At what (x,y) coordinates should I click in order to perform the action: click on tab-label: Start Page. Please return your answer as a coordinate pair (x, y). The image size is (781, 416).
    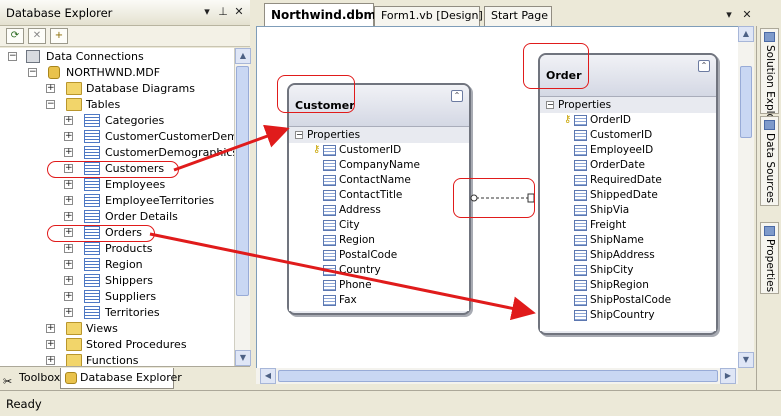
    Looking at the image, I should click on (519, 15).